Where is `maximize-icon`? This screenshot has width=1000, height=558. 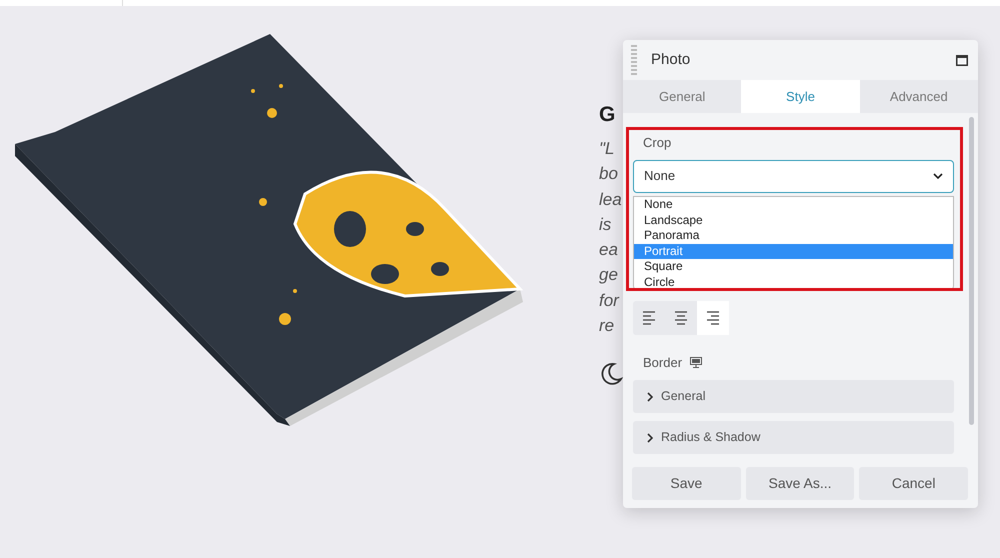
maximize-icon is located at coordinates (962, 60).